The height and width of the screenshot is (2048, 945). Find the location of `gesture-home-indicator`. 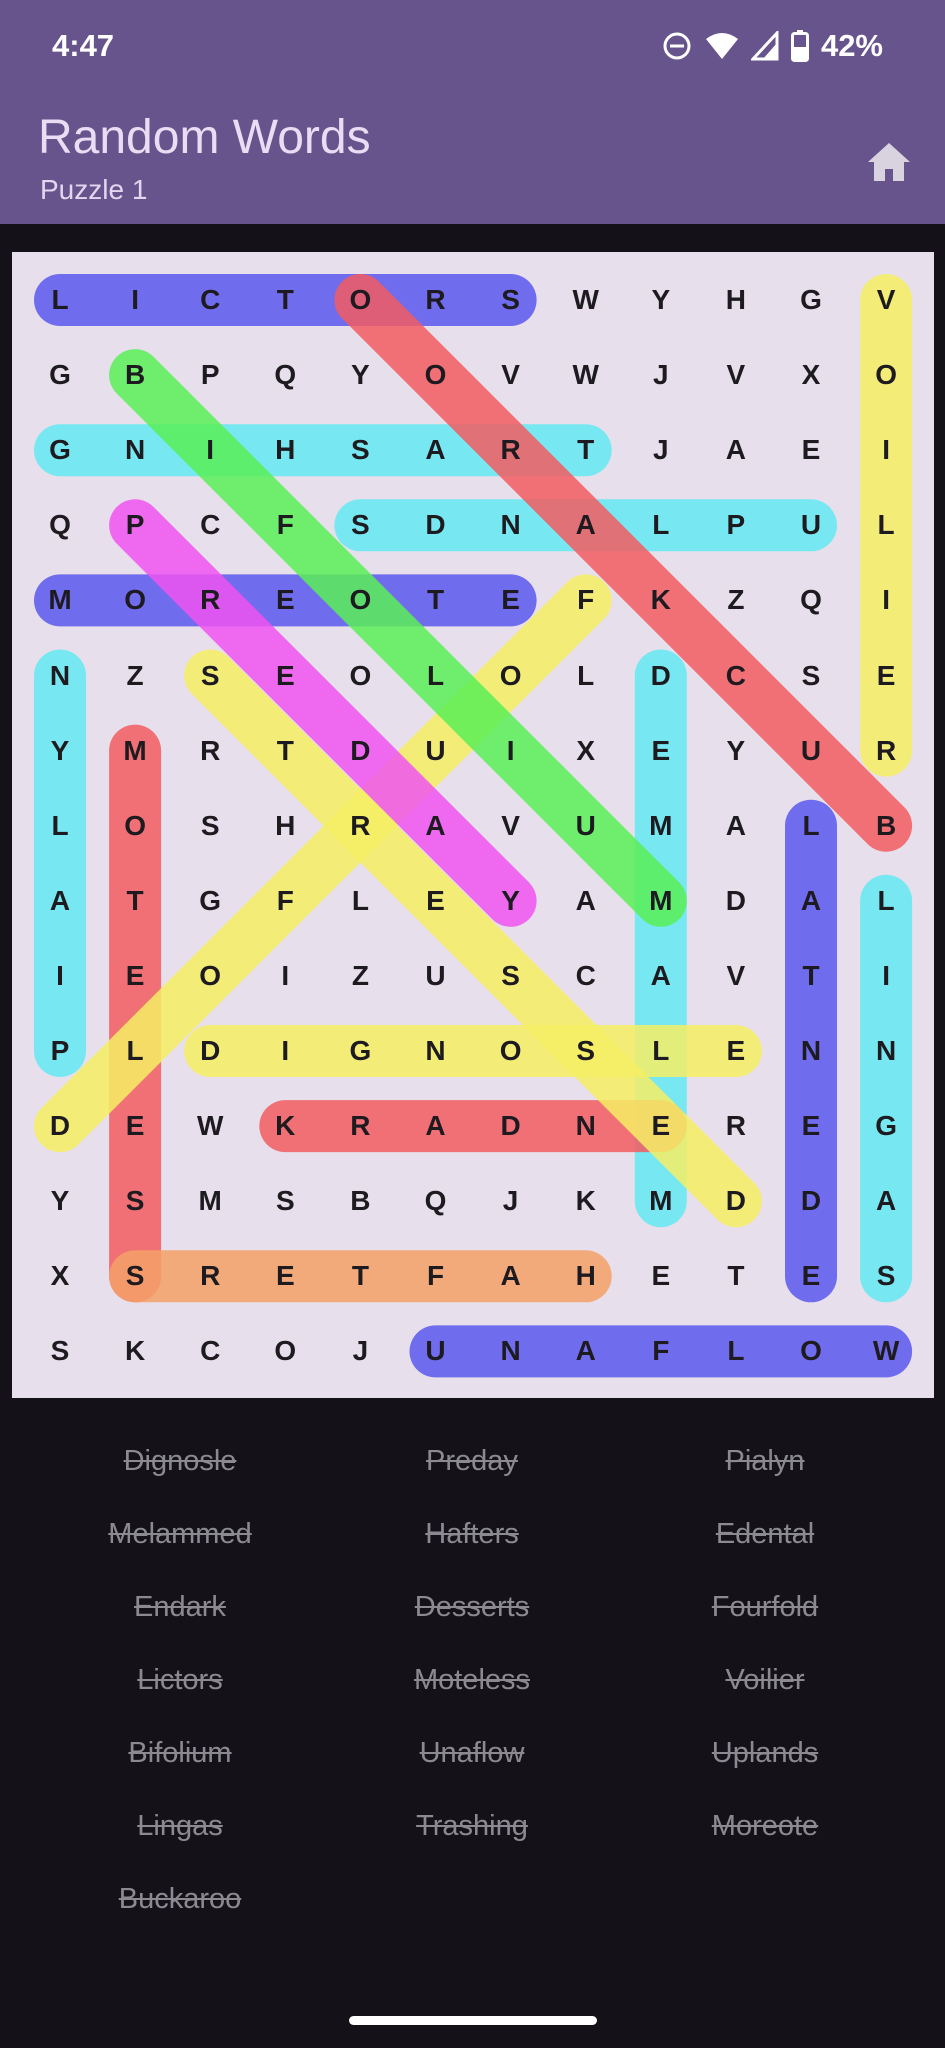

gesture-home-indicator is located at coordinates (473, 2020).